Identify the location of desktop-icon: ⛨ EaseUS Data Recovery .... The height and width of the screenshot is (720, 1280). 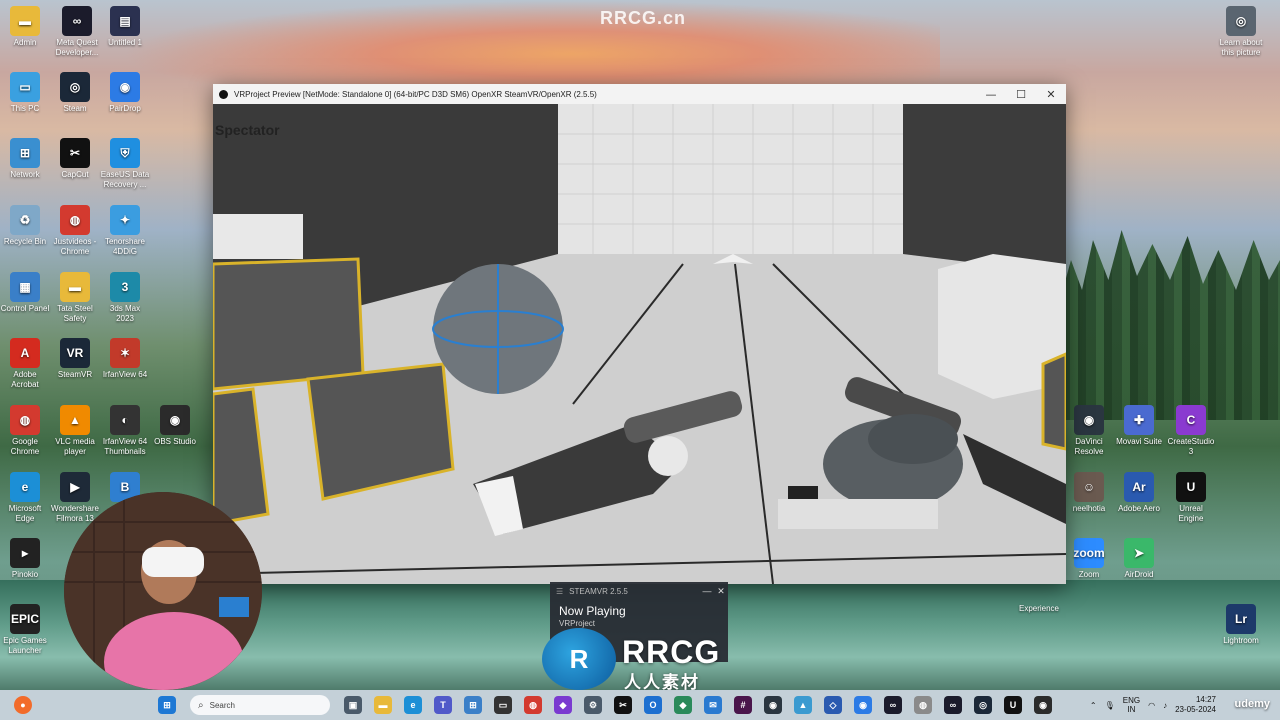
(125, 164).